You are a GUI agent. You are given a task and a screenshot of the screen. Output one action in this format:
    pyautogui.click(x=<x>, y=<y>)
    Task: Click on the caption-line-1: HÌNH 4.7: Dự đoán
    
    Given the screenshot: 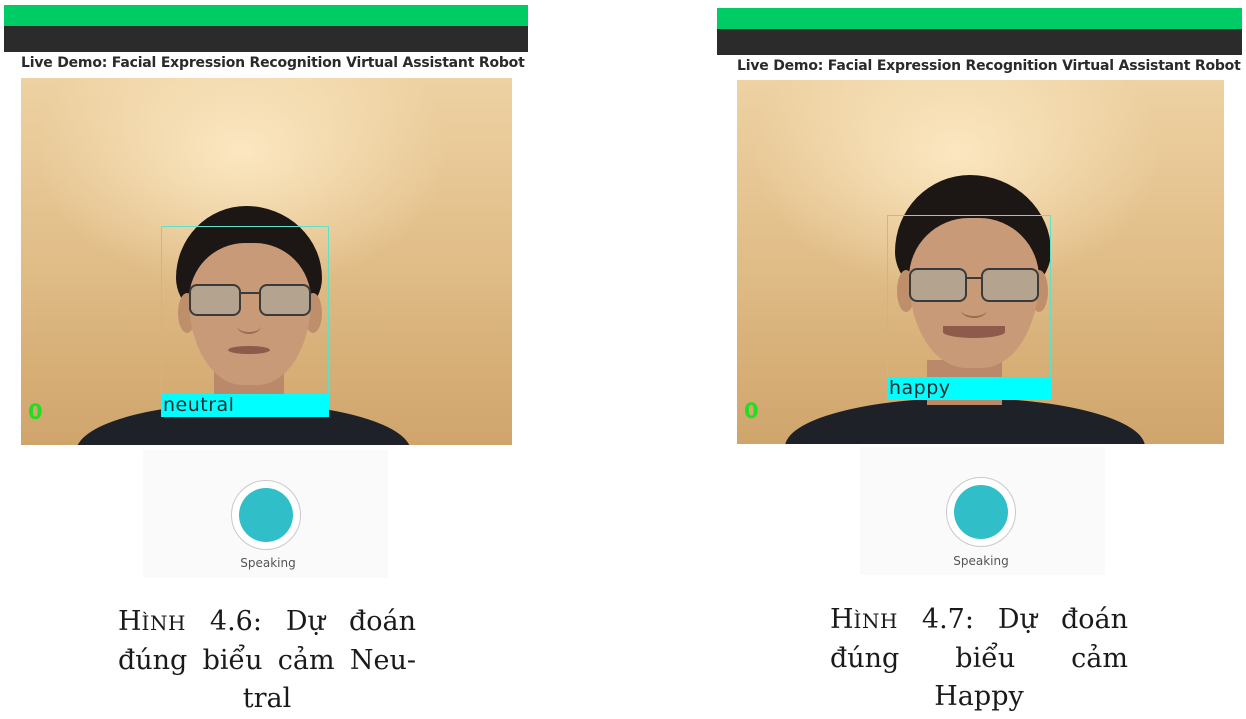 What is the action you would take?
    pyautogui.click(x=979, y=619)
    